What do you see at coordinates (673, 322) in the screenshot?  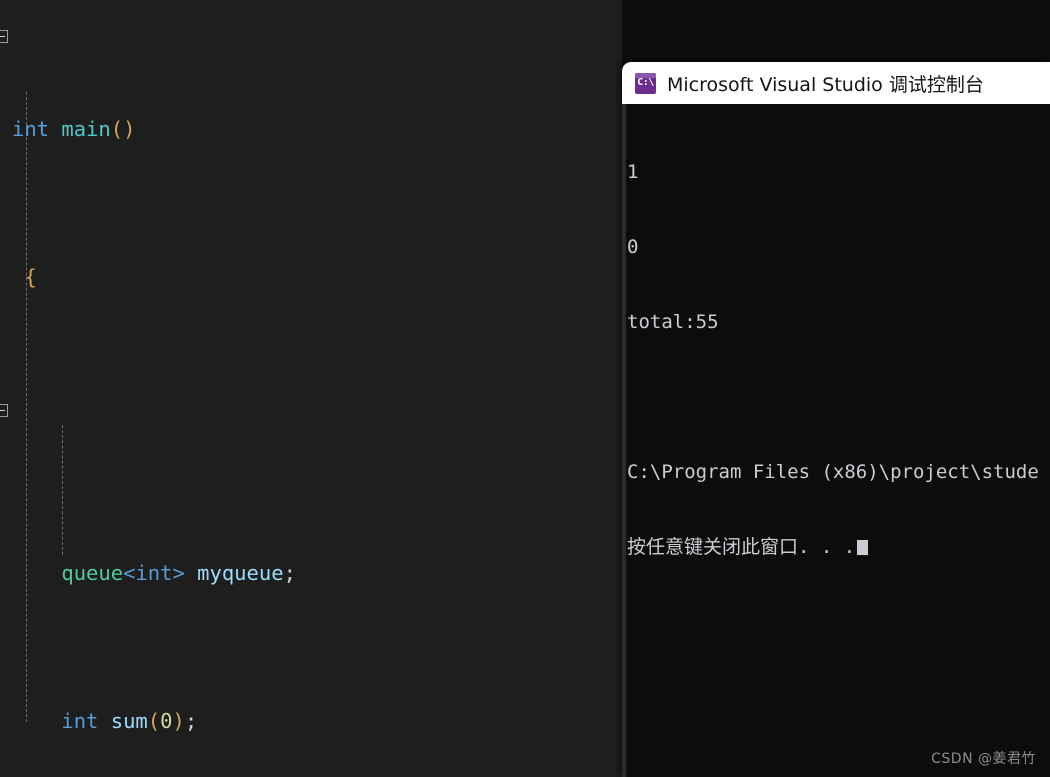 I see `console-output-line: total:55` at bounding box center [673, 322].